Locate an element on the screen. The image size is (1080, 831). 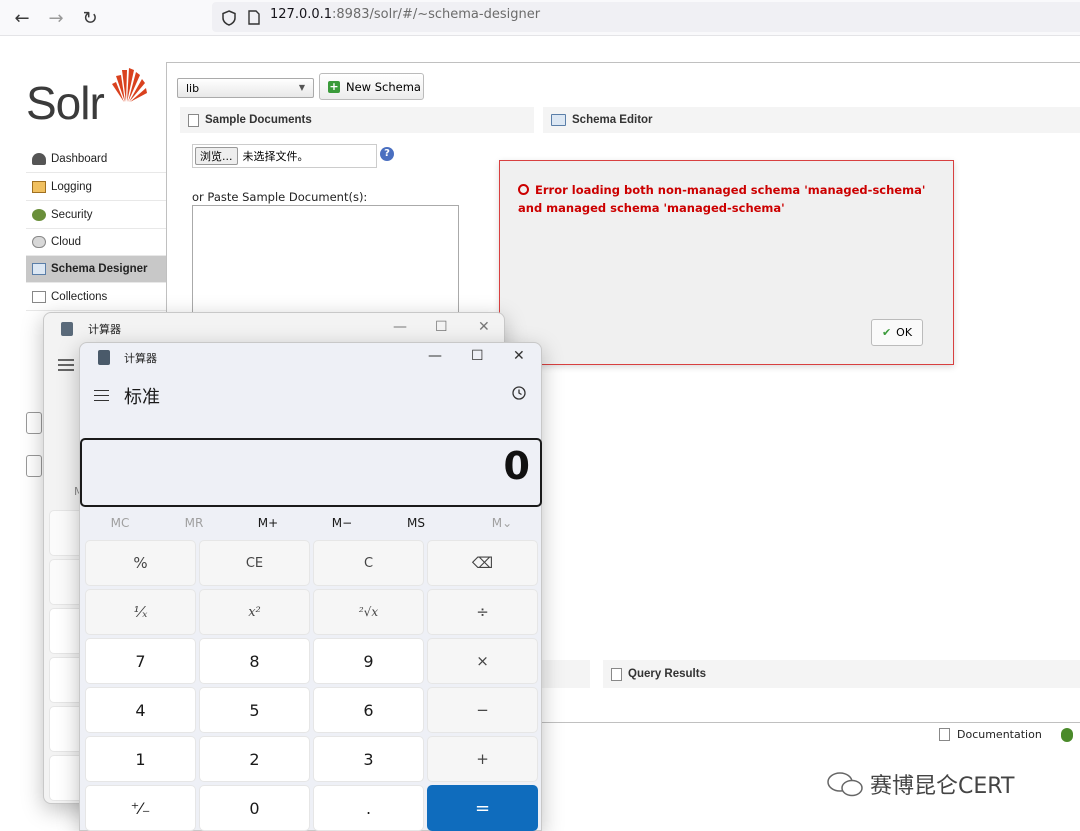
percent-key: % is located at coordinates (140, 563).